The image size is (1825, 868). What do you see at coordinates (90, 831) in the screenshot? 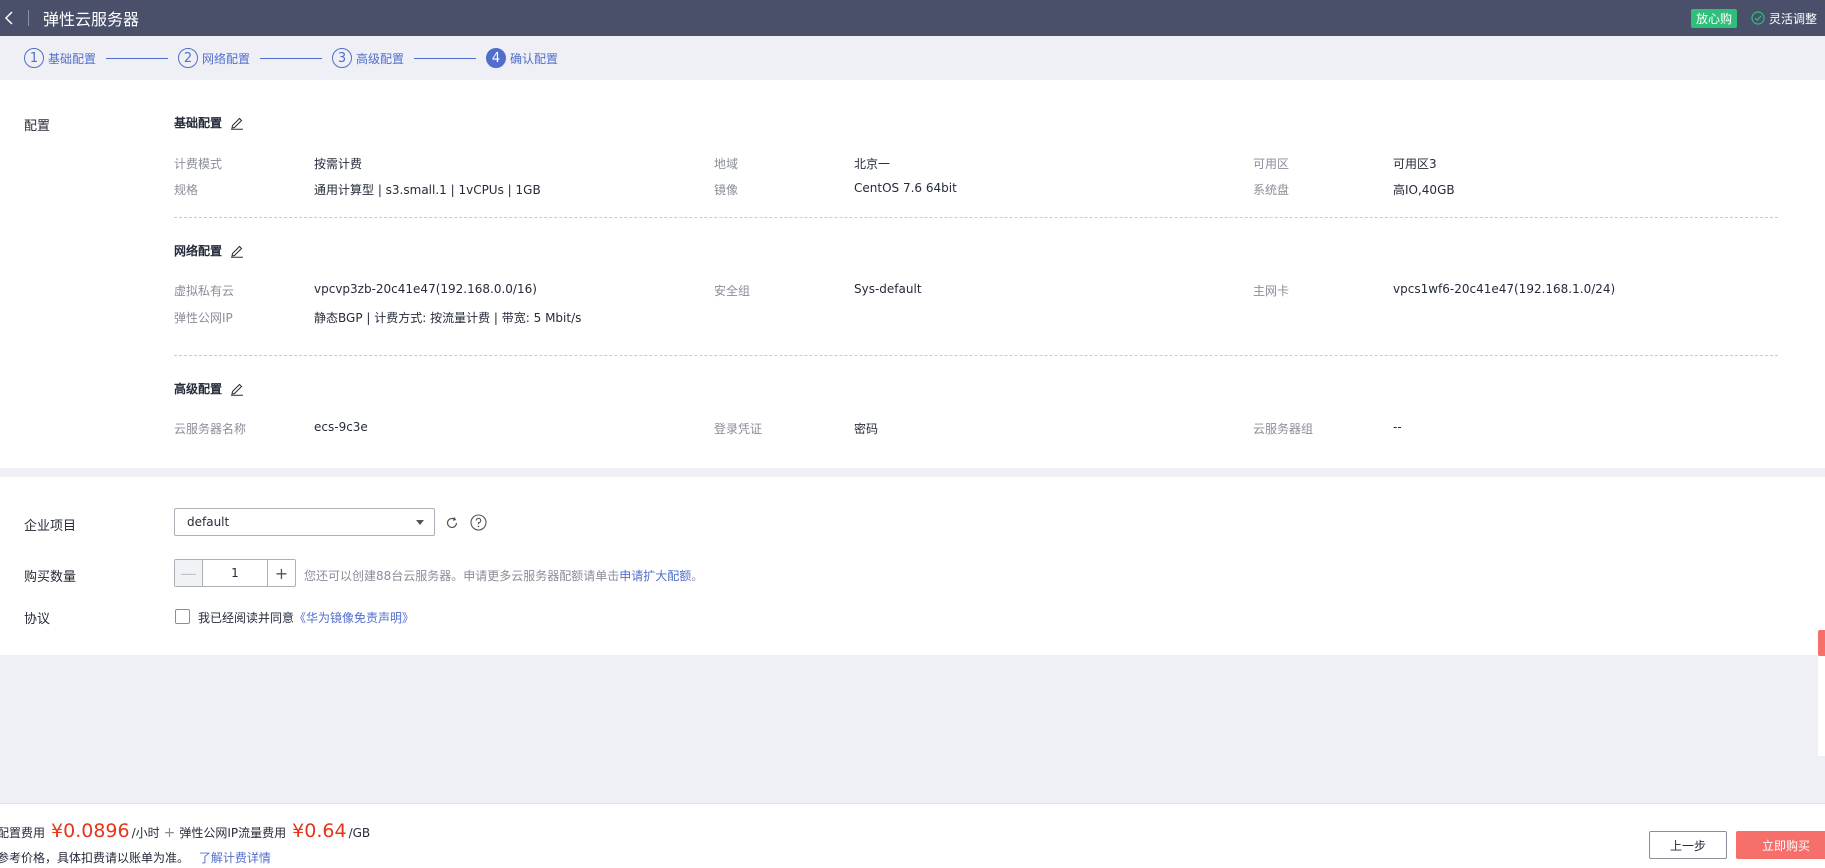
I see `config-price: ¥0.0896` at bounding box center [90, 831].